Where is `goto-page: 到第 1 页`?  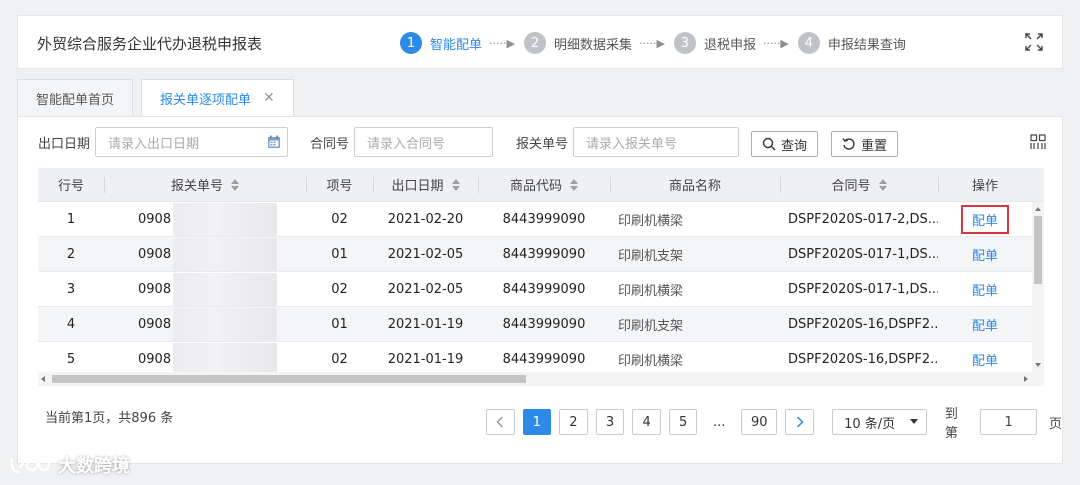
goto-page: 到第 1 页 is located at coordinates (1003, 422).